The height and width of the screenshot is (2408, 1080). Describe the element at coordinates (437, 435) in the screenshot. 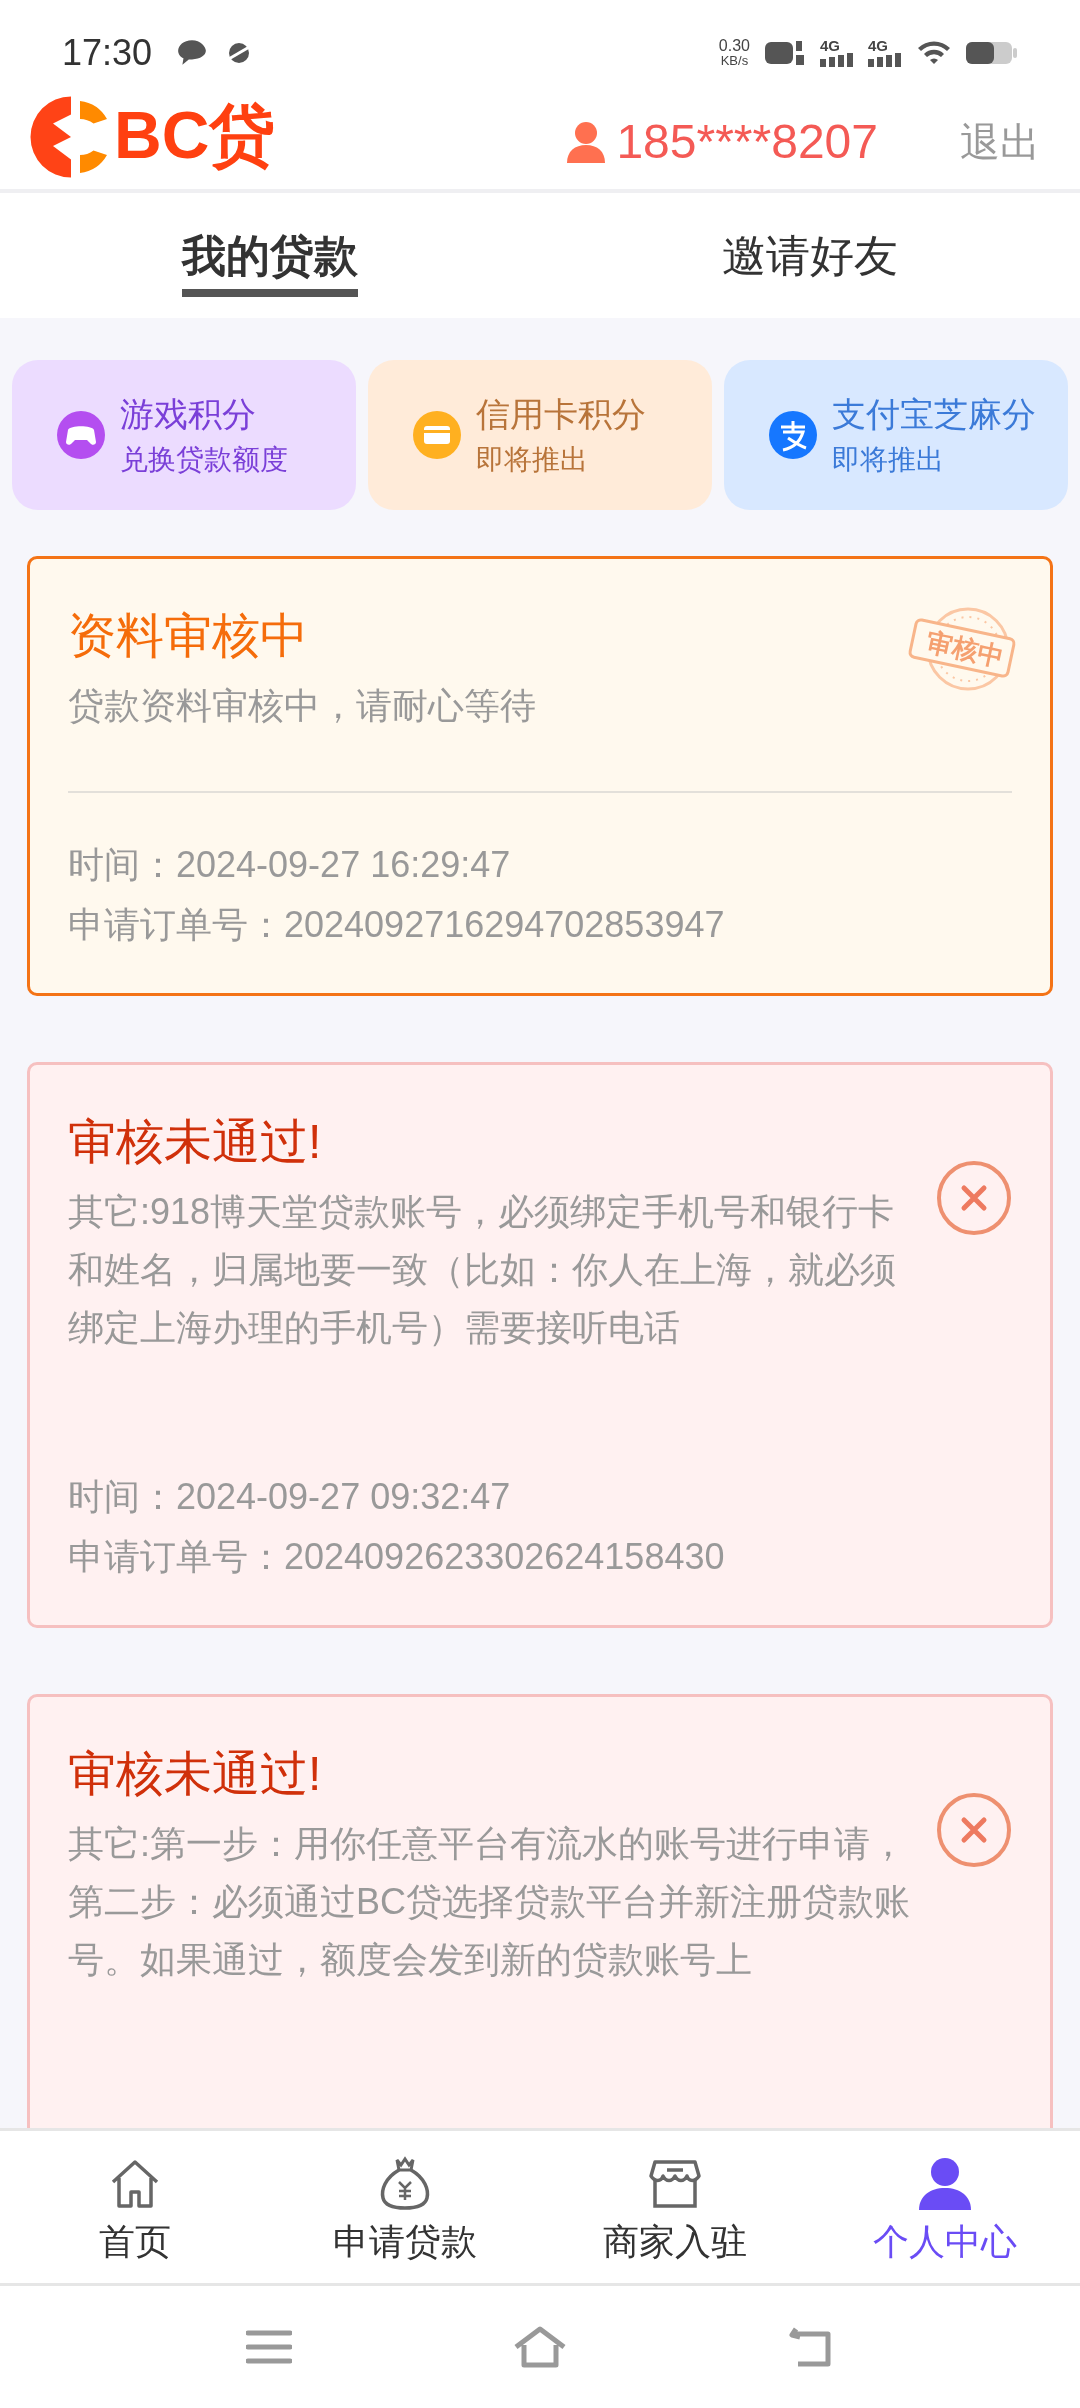

I see `card-icon` at that location.